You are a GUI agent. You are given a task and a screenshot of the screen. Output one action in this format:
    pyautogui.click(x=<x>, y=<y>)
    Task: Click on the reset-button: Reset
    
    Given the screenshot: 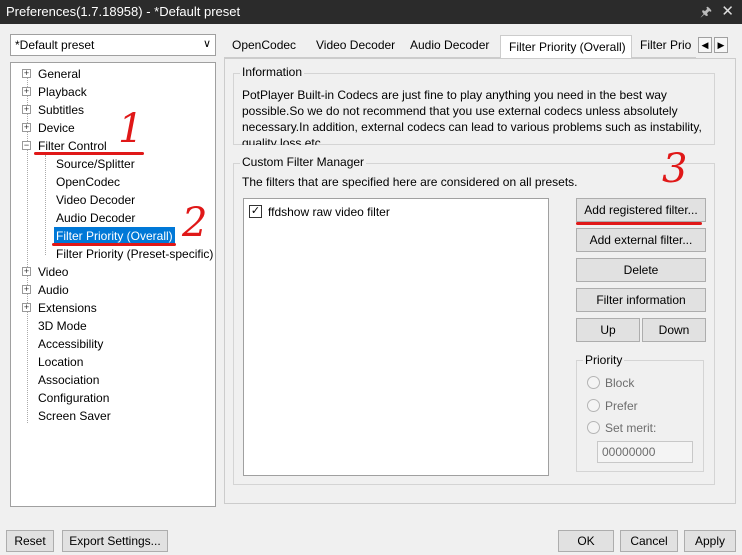 What is the action you would take?
    pyautogui.click(x=30, y=541)
    